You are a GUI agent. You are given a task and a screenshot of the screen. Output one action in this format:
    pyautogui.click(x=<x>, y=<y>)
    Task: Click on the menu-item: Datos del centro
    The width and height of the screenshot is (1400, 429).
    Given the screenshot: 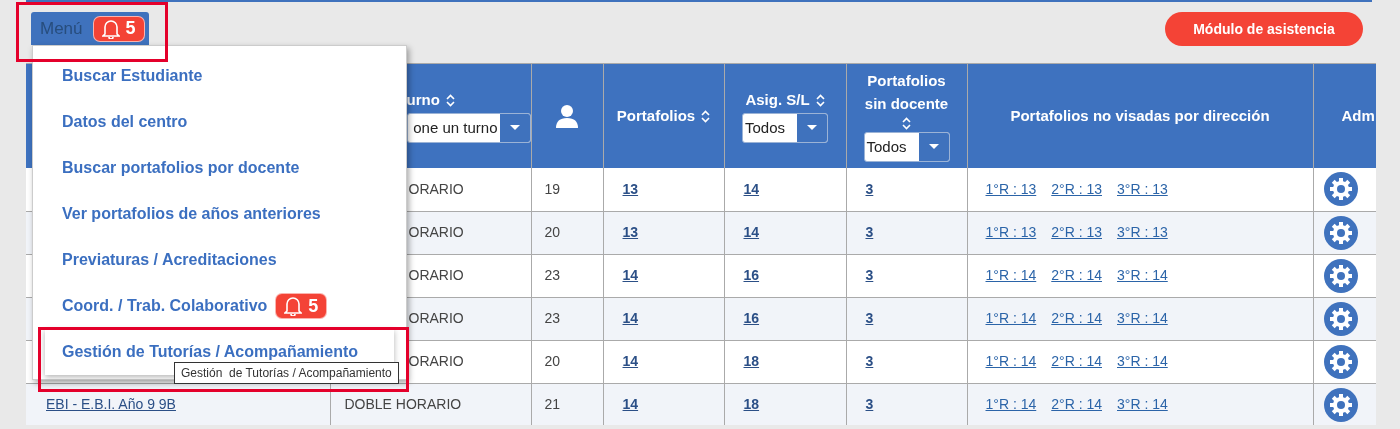 What is the action you would take?
    pyautogui.click(x=219, y=122)
    